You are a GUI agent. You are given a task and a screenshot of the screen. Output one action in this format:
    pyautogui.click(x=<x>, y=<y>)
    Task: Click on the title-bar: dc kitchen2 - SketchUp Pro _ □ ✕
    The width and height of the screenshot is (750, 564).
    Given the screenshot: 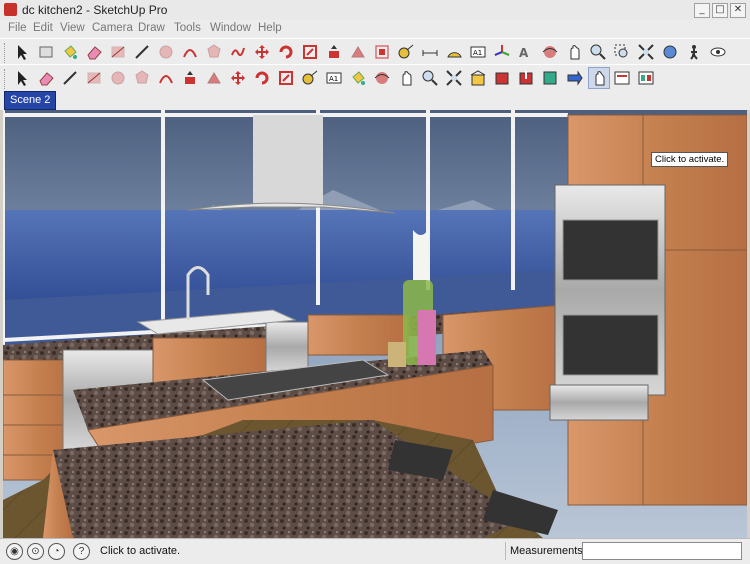 What is the action you would take?
    pyautogui.click(x=375, y=10)
    